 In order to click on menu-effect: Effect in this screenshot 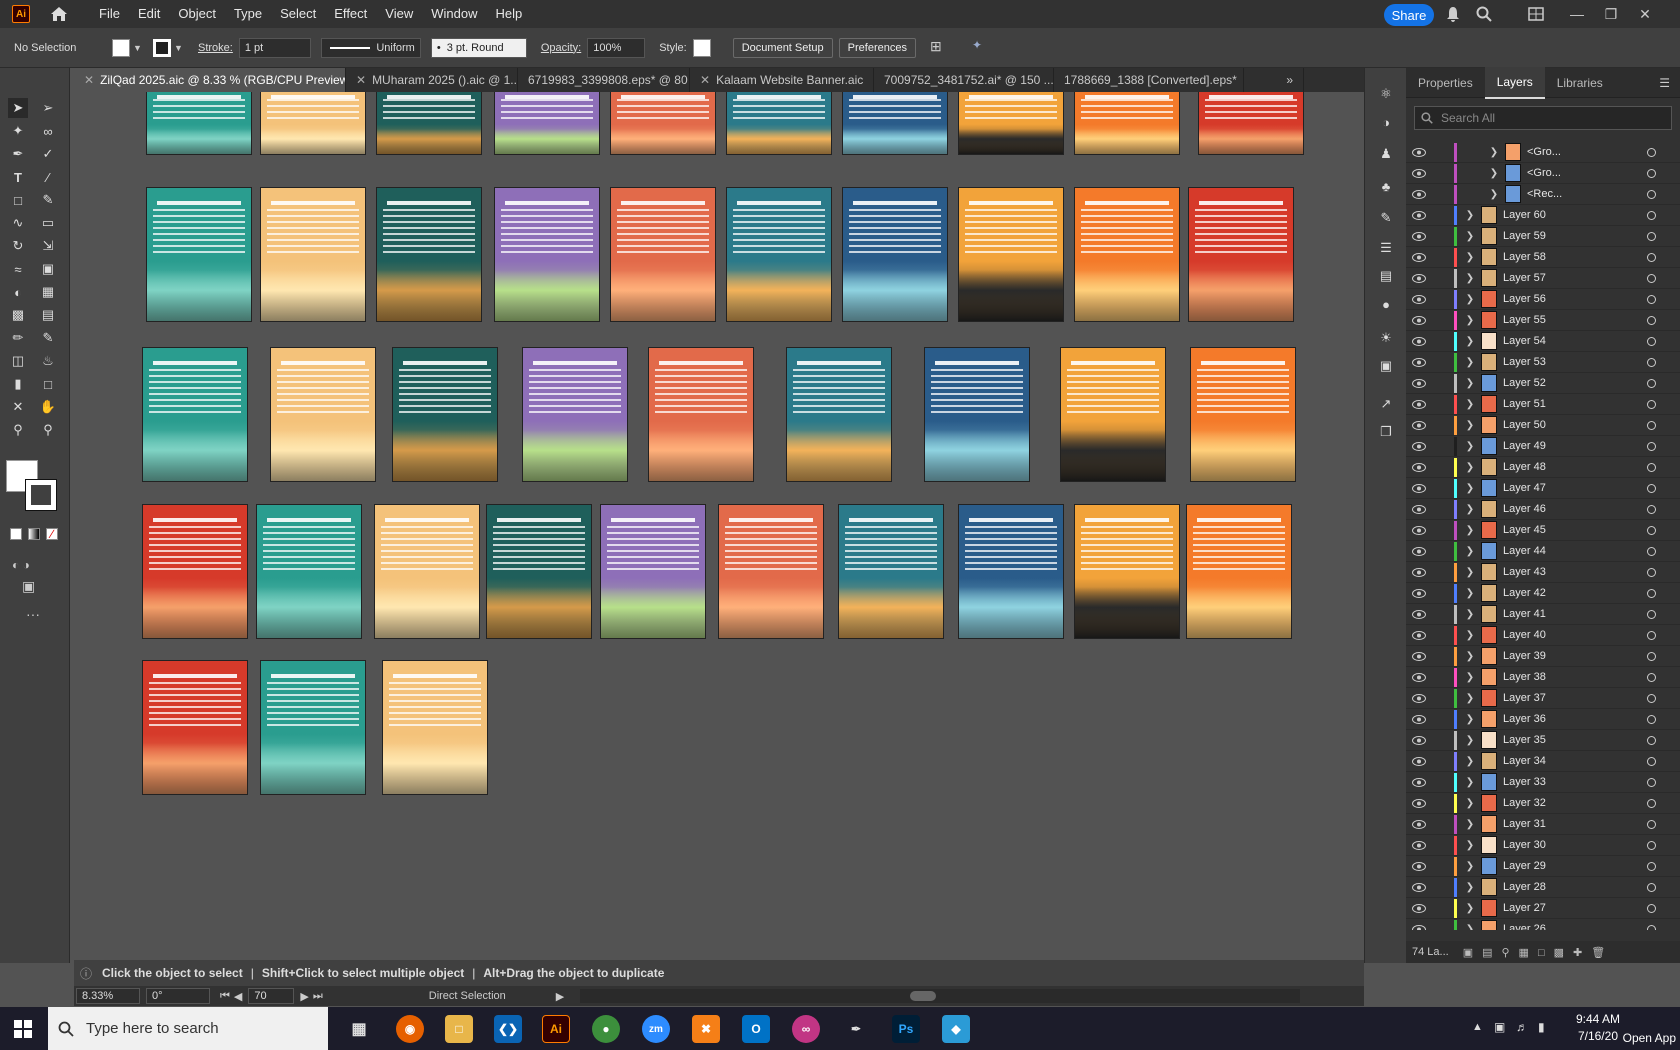, I will do `click(350, 14)`.